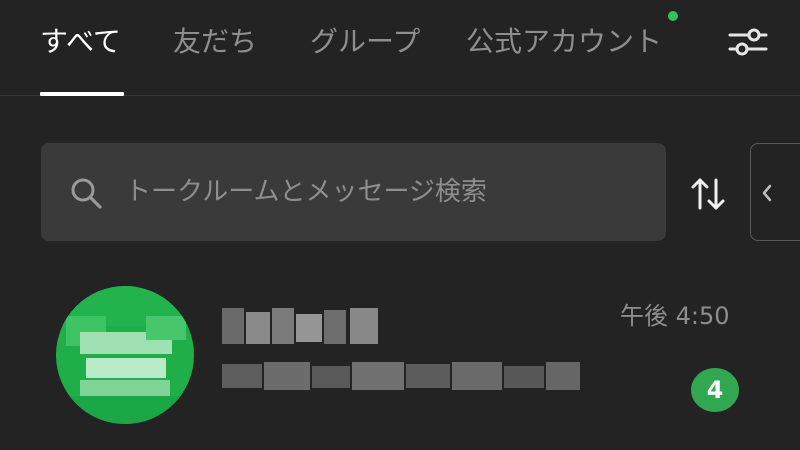 This screenshot has width=800, height=450. Describe the element at coordinates (365, 42) in the screenshot. I see `tab-groups: グループ` at that location.